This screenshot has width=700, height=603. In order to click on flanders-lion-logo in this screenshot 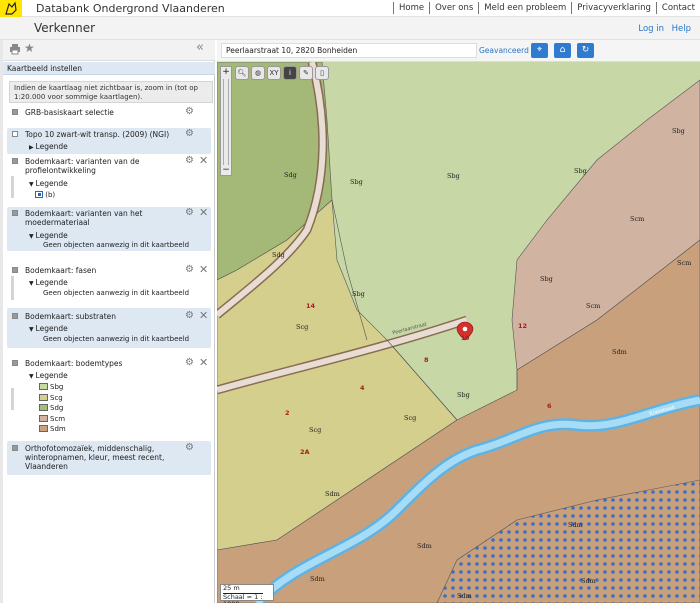, I will do `click(11, 8)`.